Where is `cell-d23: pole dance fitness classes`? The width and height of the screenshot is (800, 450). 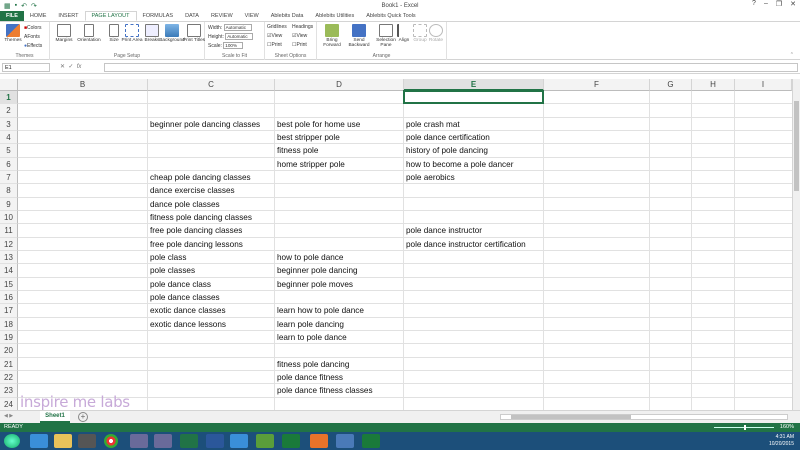 cell-d23: pole dance fitness classes is located at coordinates (324, 390).